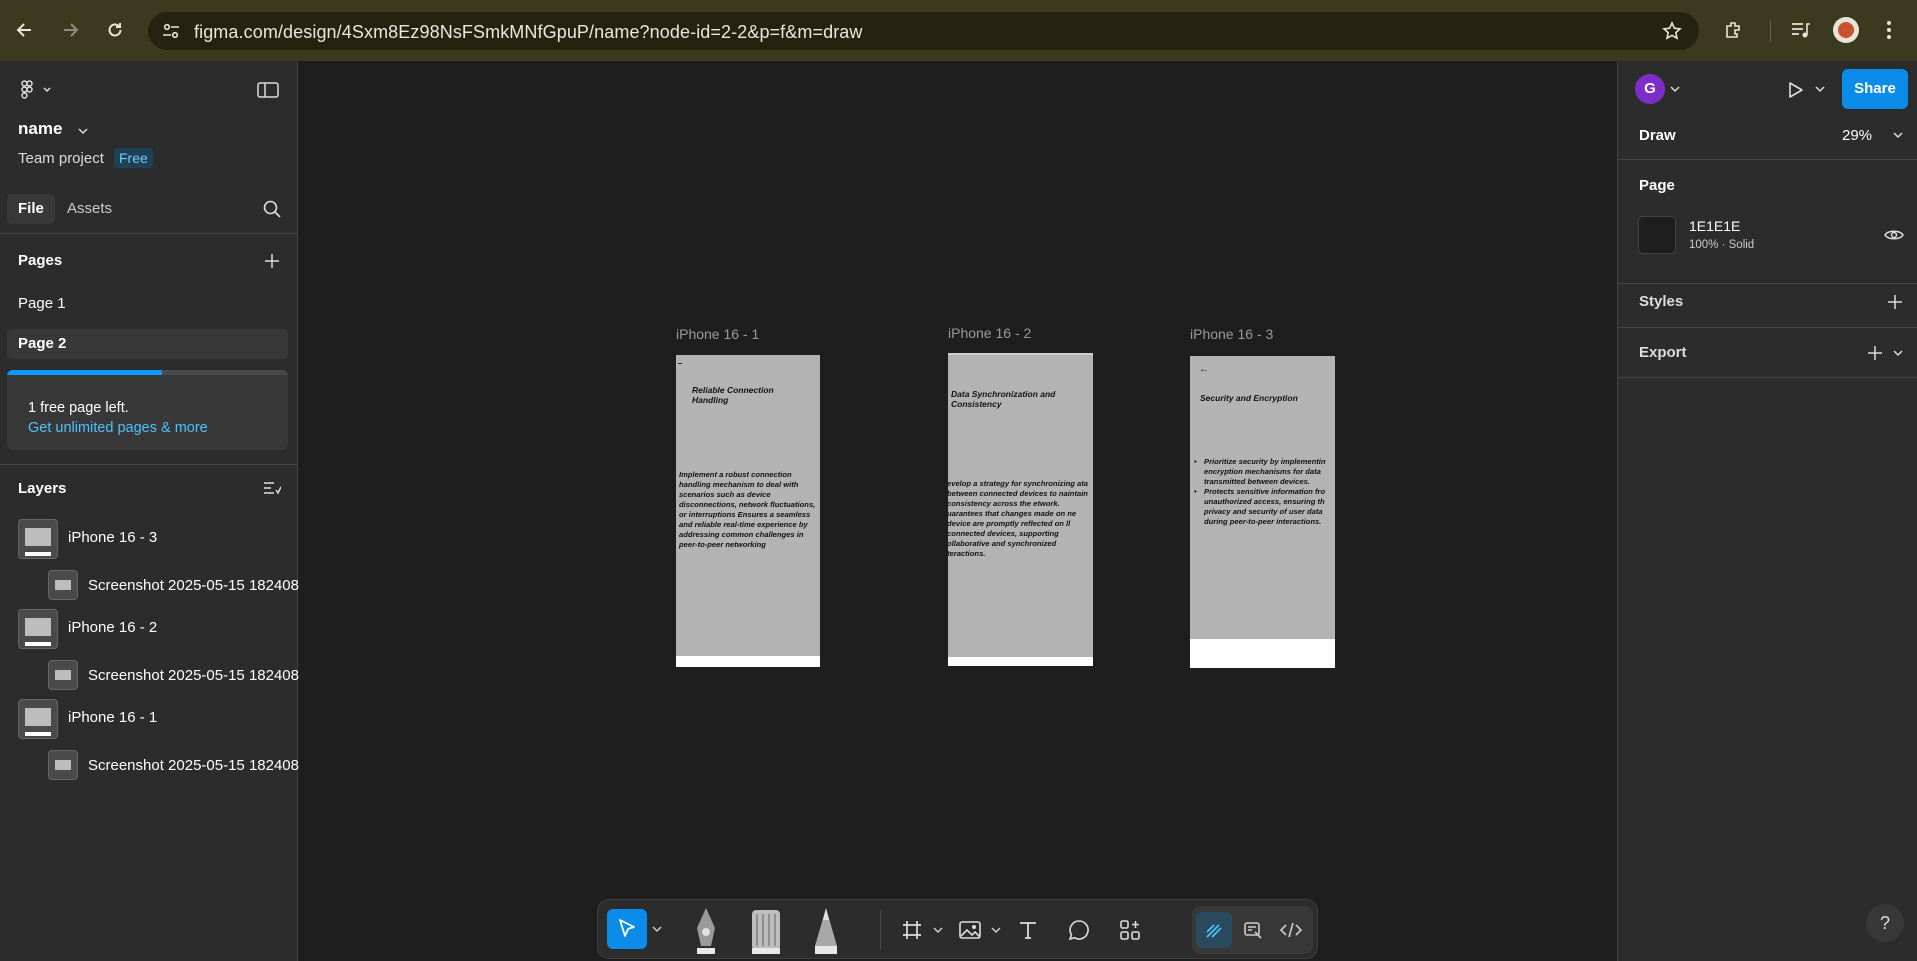  I want to click on frame-heading: Reliable Connection Handling, so click(733, 395).